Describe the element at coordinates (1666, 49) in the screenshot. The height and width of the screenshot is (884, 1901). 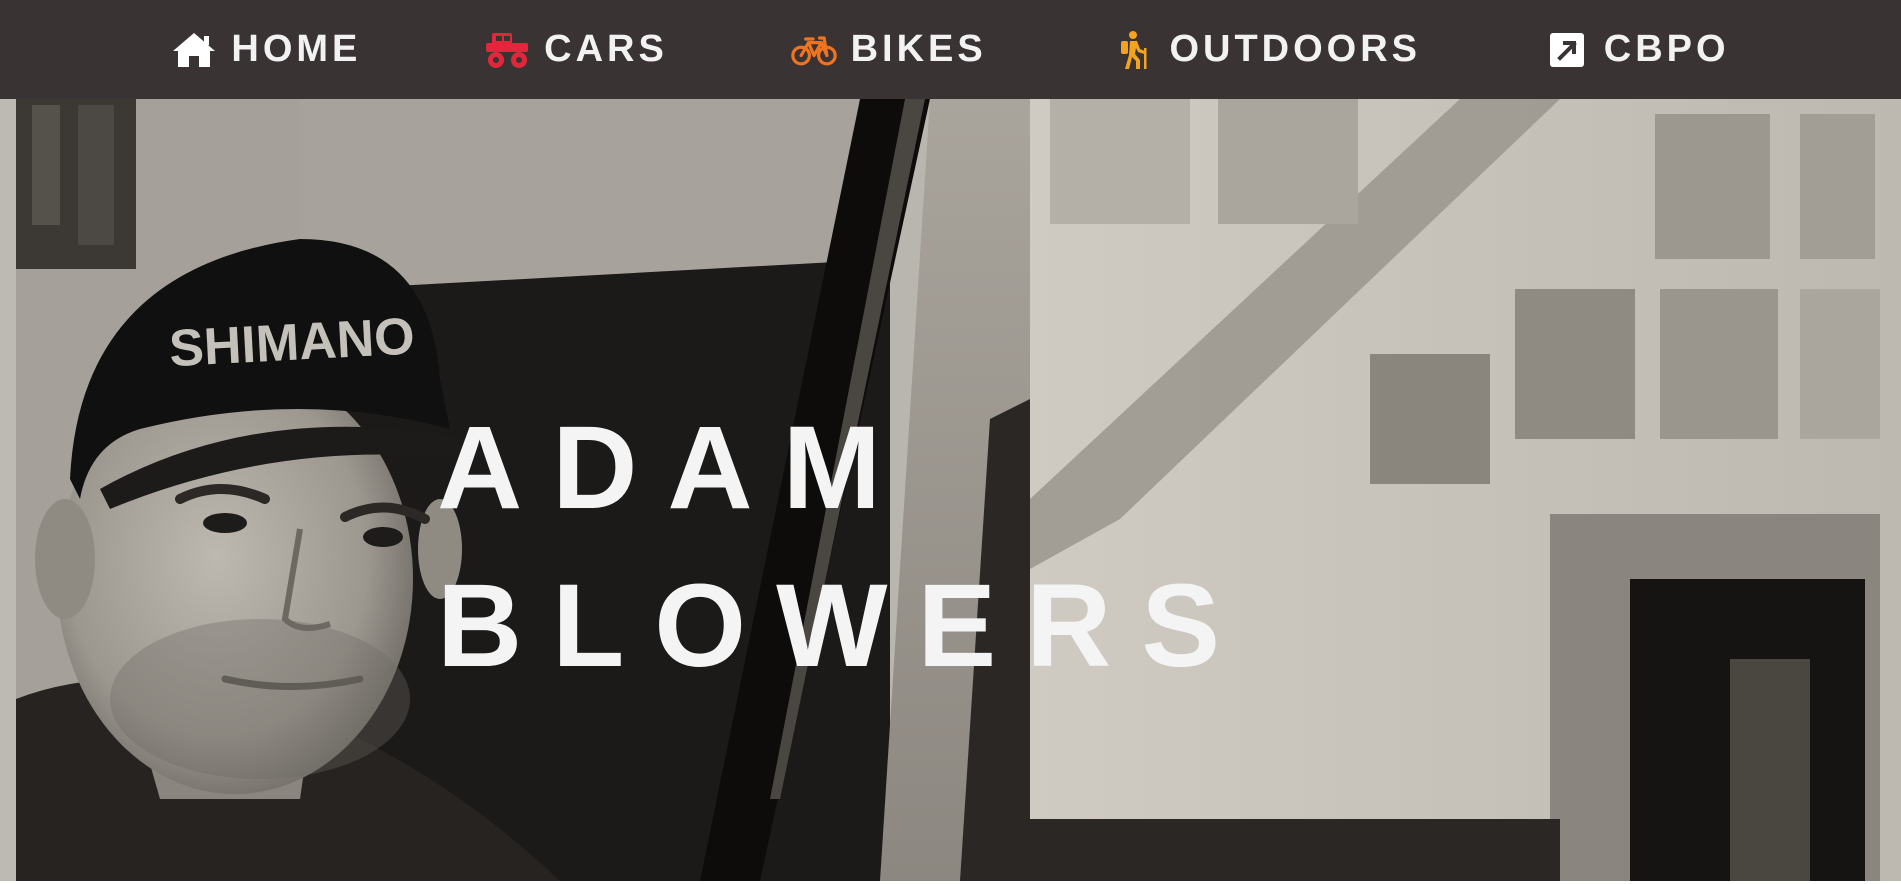
I see `nav-cbpo-label: CBPO` at that location.